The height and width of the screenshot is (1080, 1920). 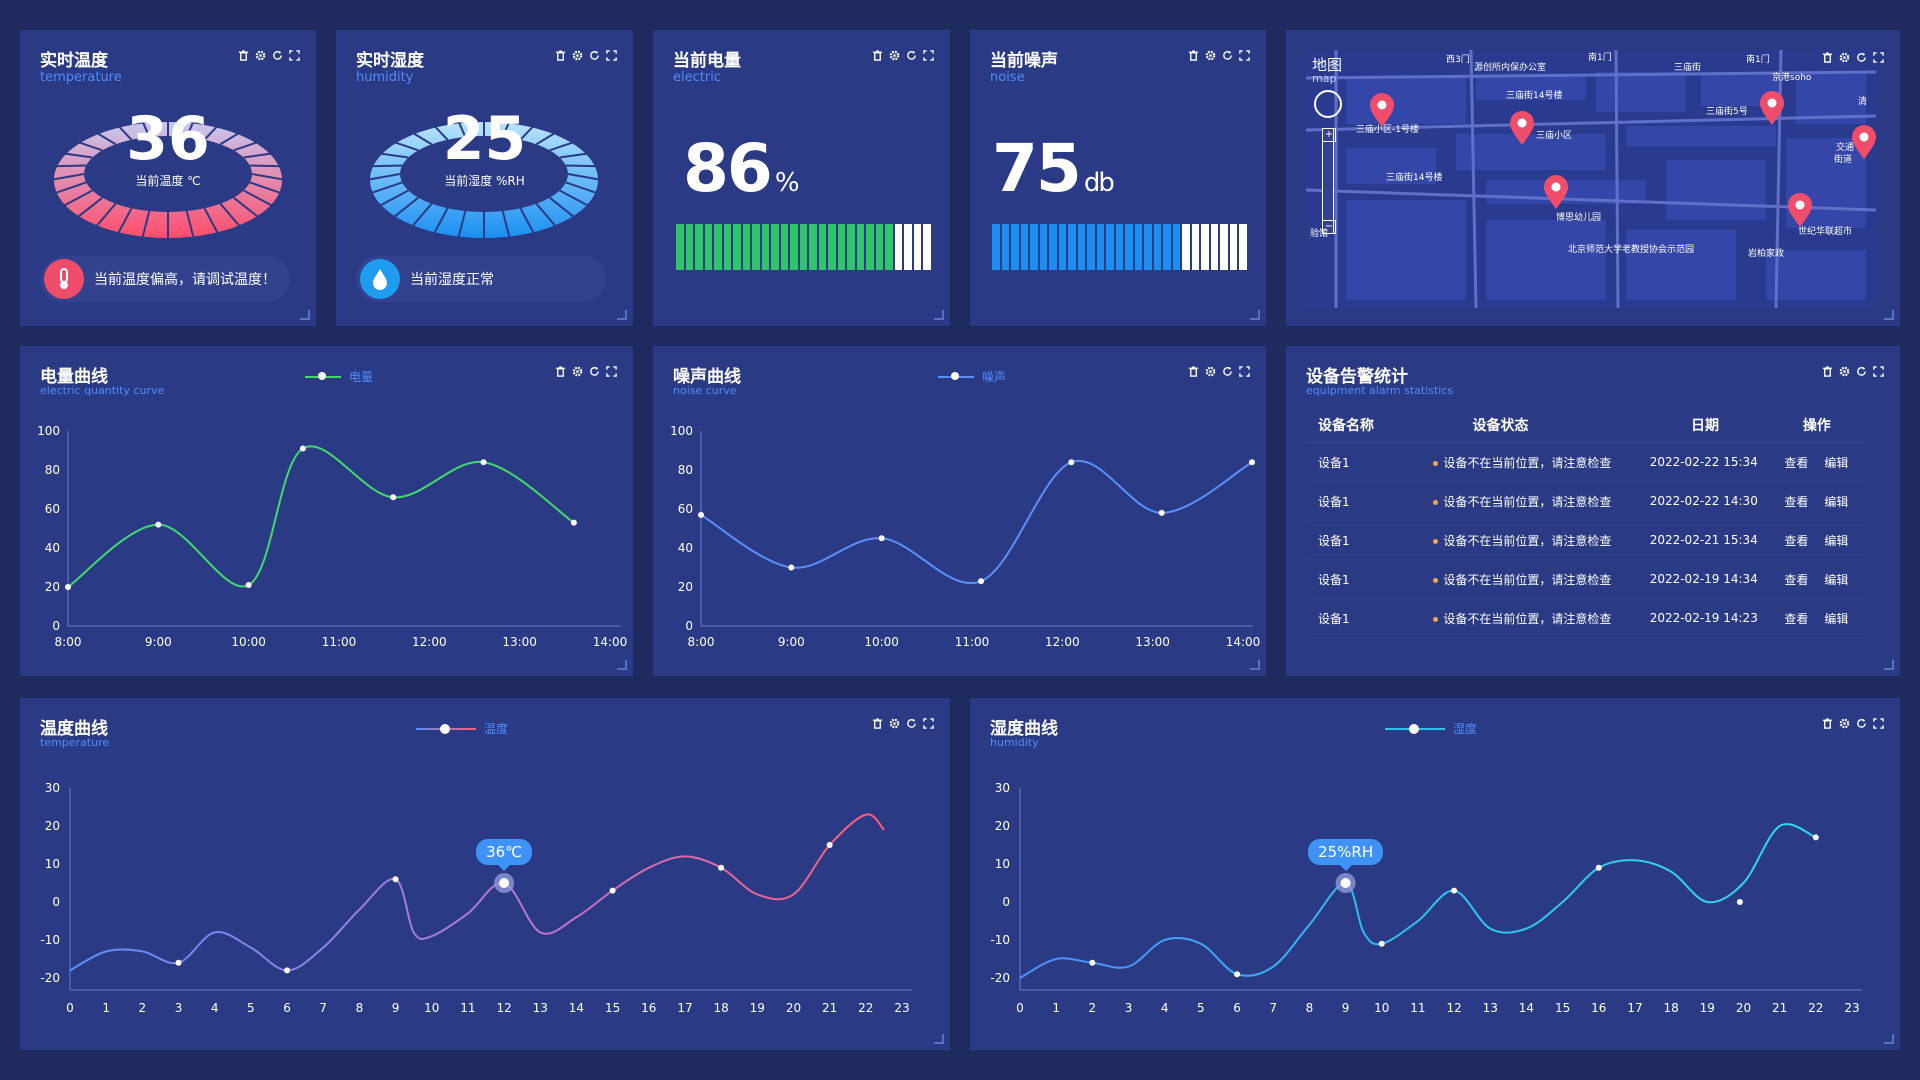 I want to click on power-number: 86, so click(x=728, y=168).